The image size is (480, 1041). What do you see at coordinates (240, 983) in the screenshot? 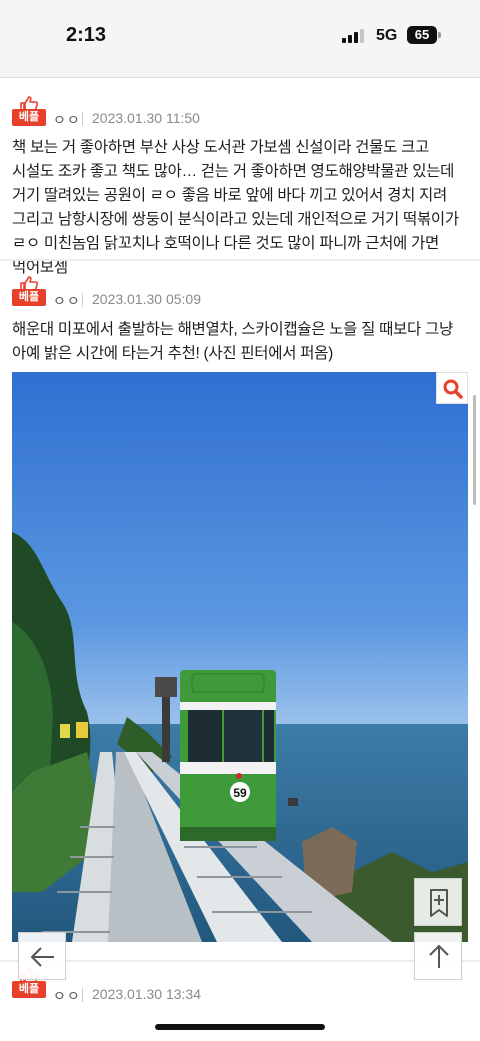
I see `comment-3: 베플 ㅇㅇ 2023.01.30 13:34` at bounding box center [240, 983].